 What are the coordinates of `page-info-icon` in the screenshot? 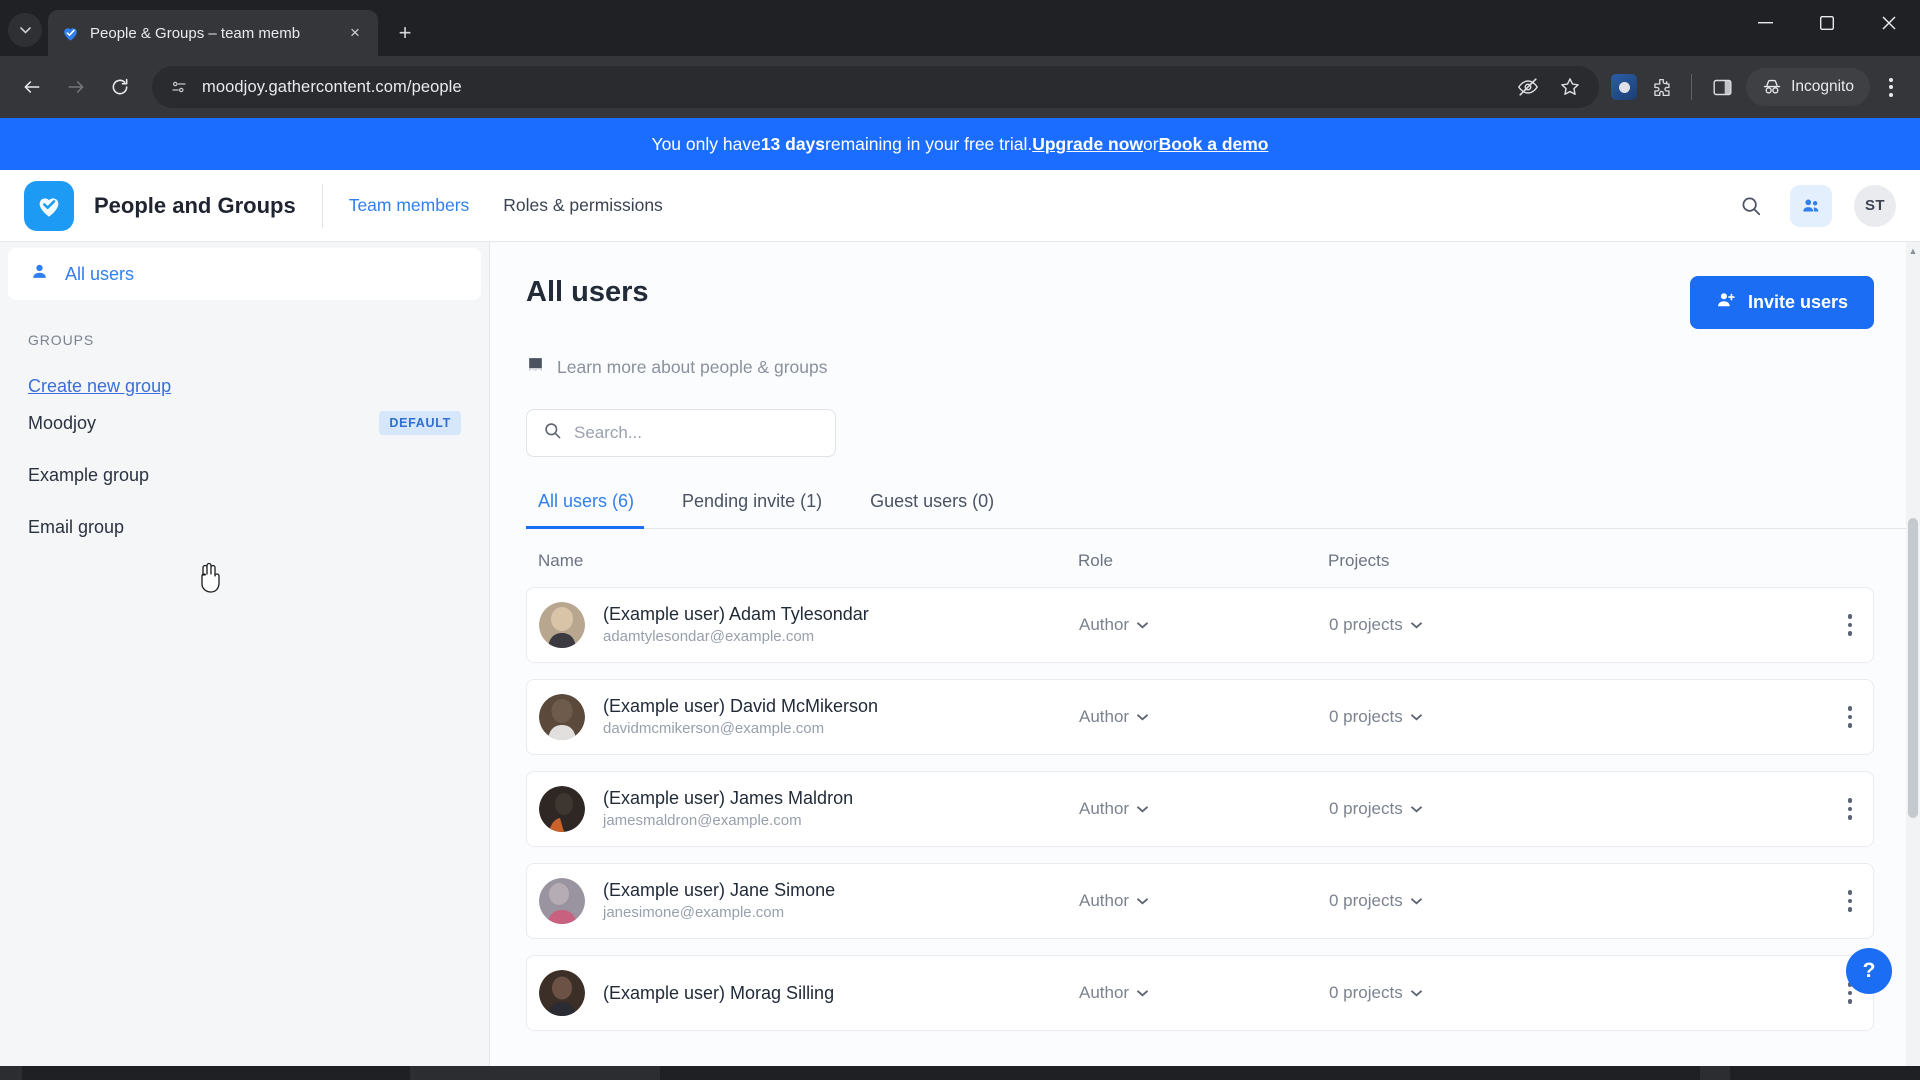 It's located at (179, 87).